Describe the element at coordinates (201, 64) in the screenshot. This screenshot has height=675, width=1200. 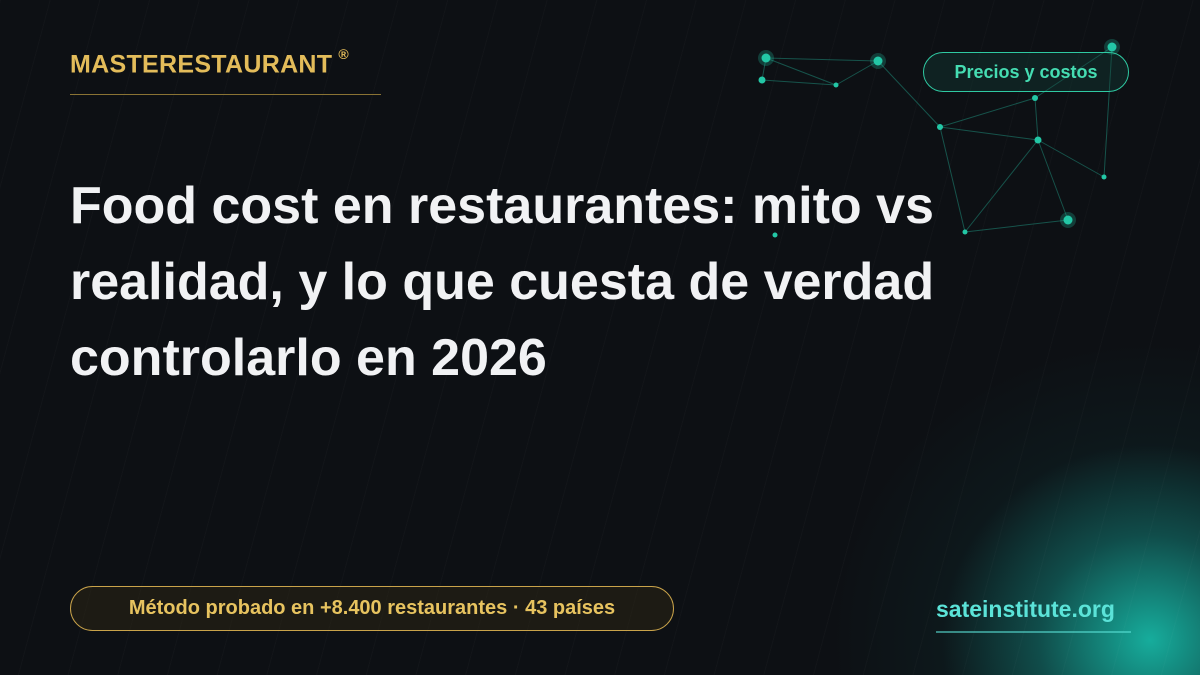
I see `brand-name: MASTERESTAURANT` at that location.